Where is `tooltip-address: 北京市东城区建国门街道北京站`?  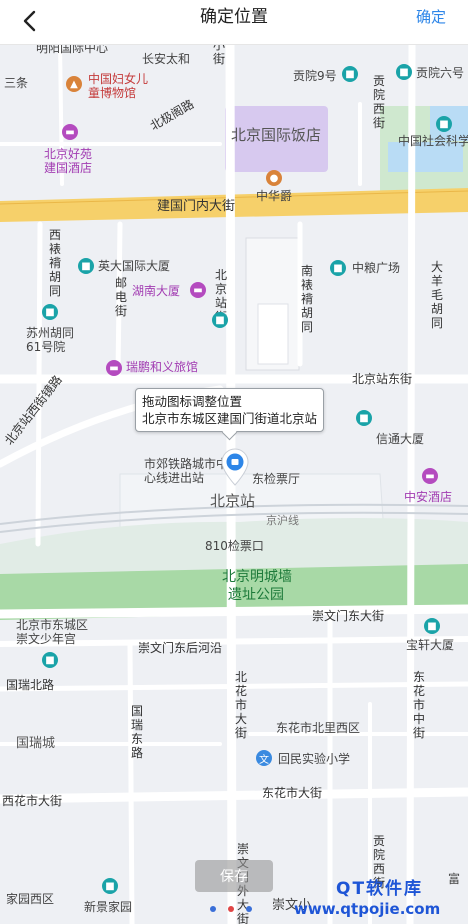 tooltip-address: 北京市东城区建国门街道北京站 is located at coordinates (230, 418).